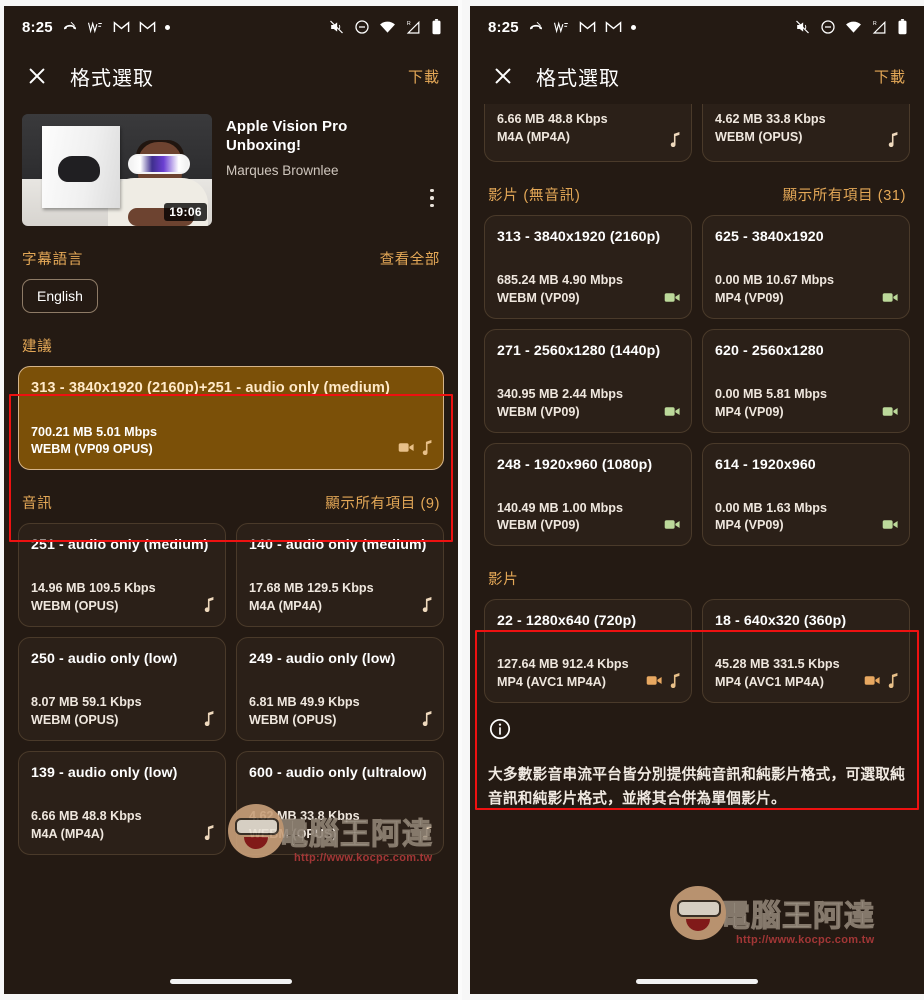 This screenshot has height=1000, width=924. What do you see at coordinates (698, 913) in the screenshot?
I see `watermark-face-icon` at bounding box center [698, 913].